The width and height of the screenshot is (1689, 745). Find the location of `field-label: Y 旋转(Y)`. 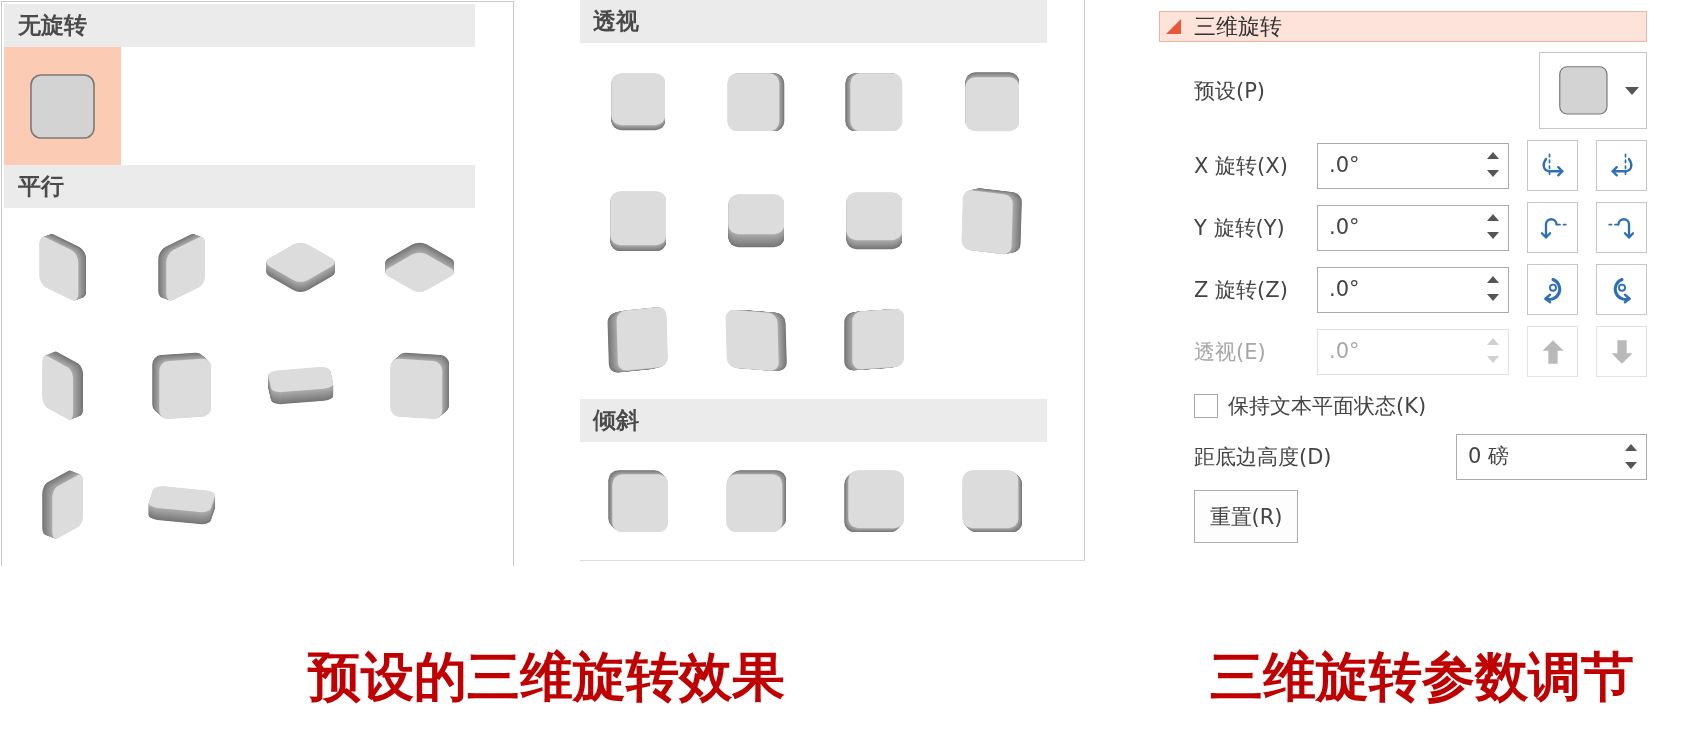

field-label: Y 旋转(Y) is located at coordinates (1239, 228).